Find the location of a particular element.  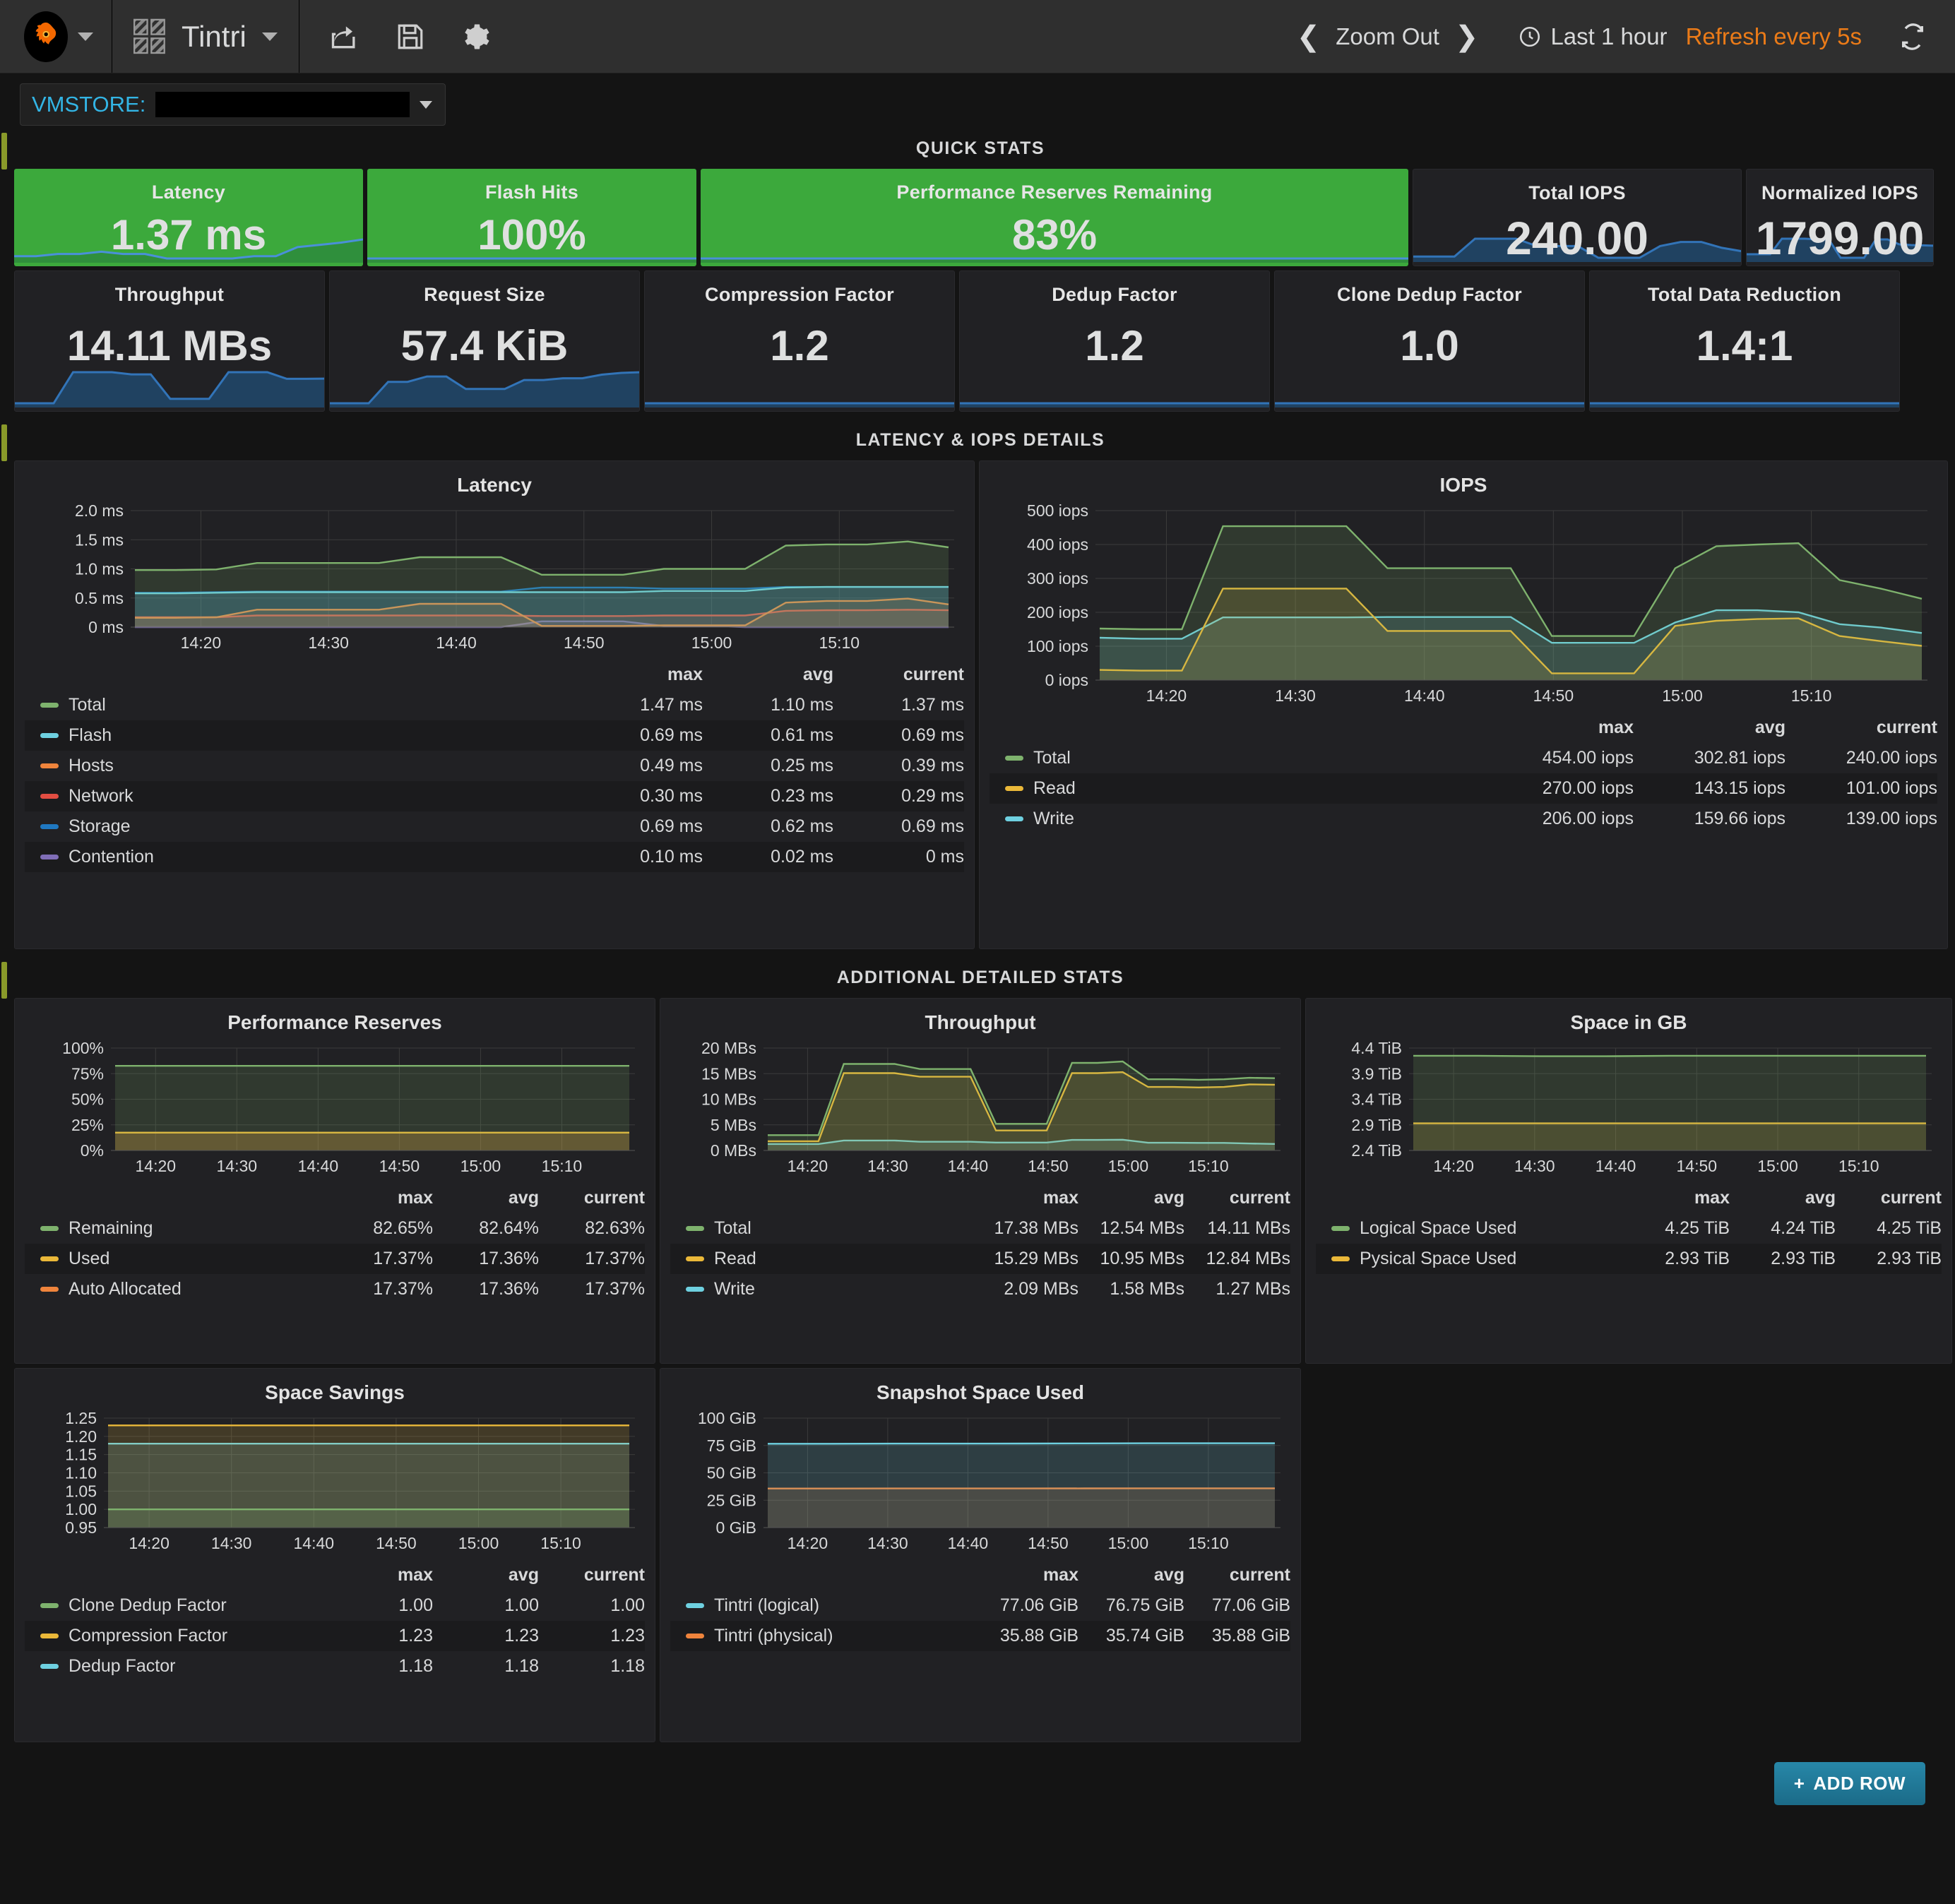

legend-row: Write 206.00 iops 159.66 iops 139.00 iops is located at coordinates (1463, 819).